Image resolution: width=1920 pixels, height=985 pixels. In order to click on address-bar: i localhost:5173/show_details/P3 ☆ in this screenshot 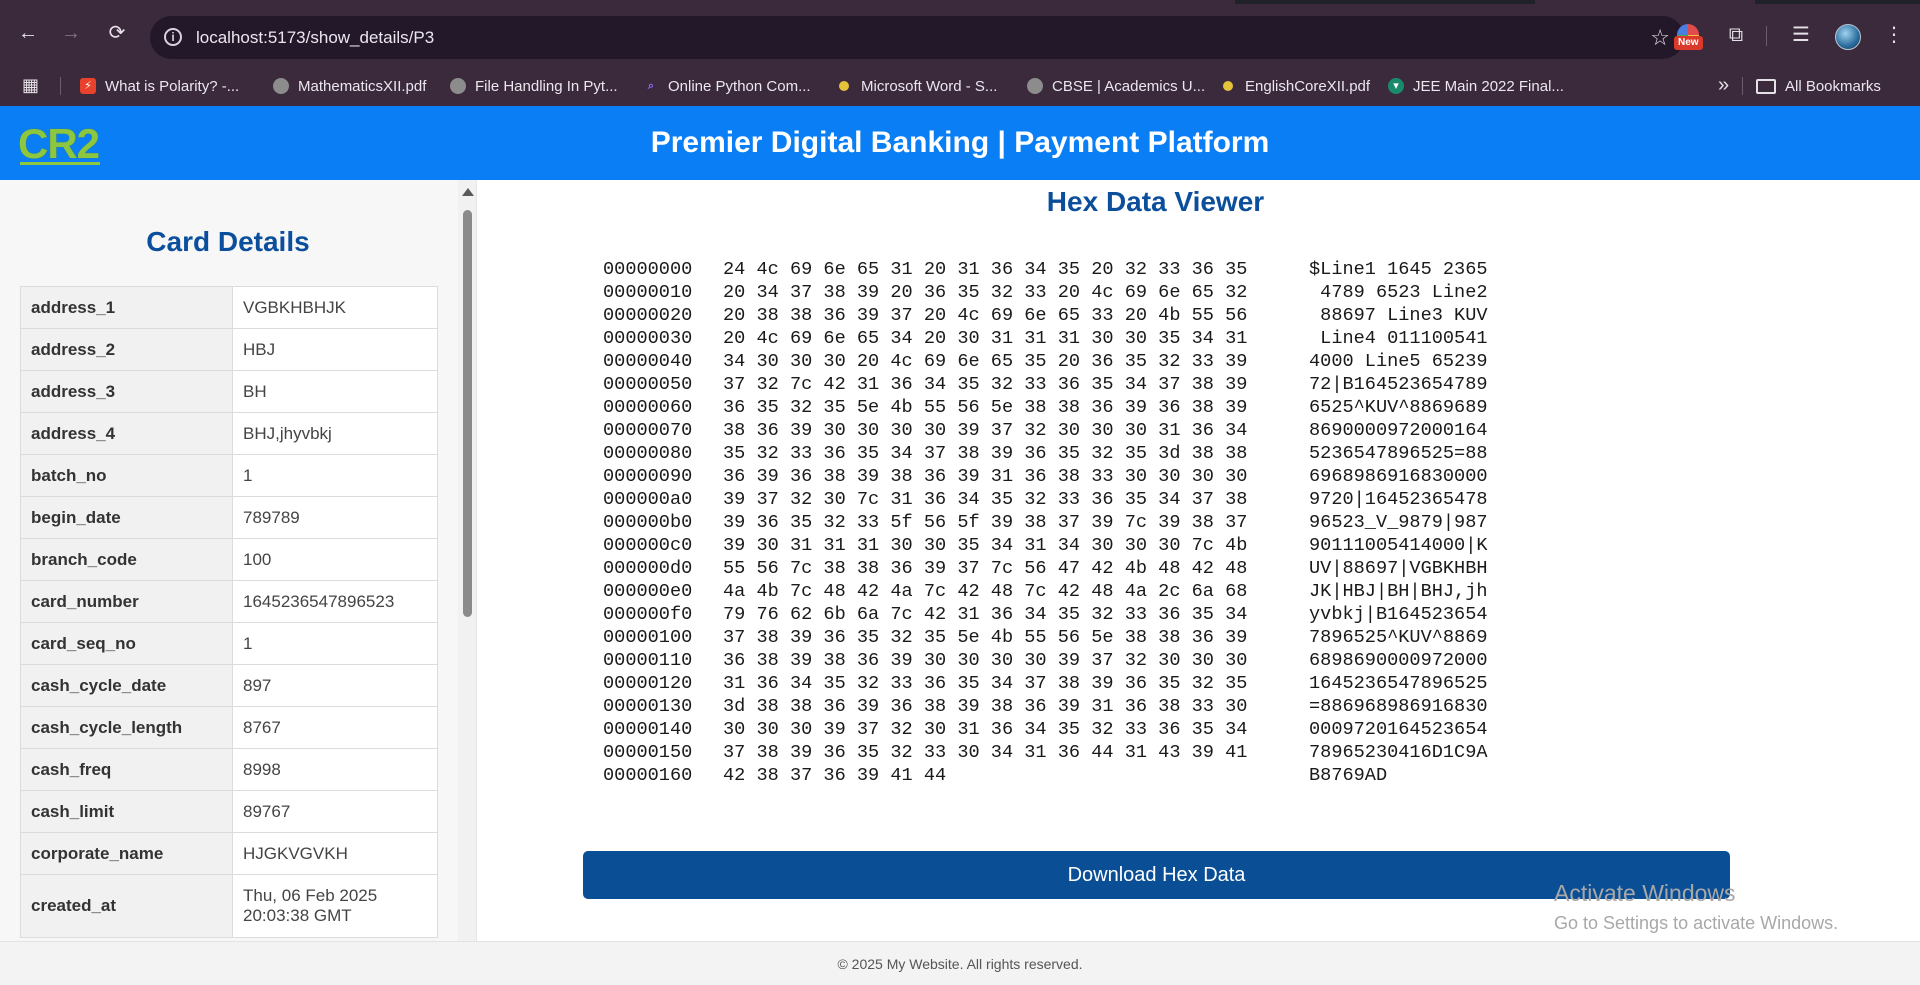, I will do `click(917, 37)`.